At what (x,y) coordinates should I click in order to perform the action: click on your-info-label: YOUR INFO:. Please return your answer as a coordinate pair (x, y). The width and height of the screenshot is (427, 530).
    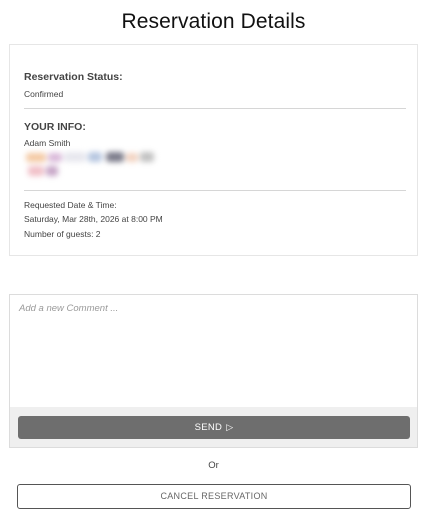
    Looking at the image, I should click on (55, 127).